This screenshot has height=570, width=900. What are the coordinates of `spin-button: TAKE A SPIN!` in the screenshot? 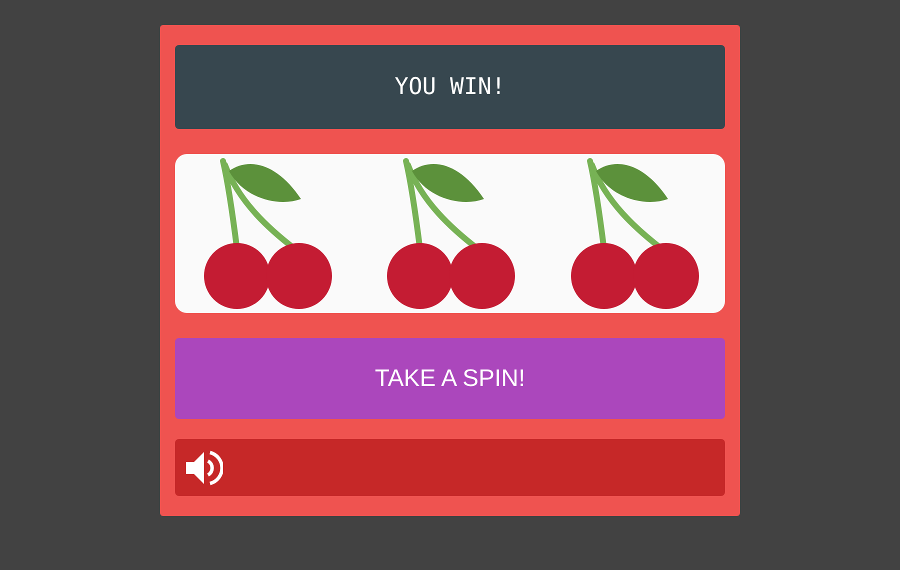 It's located at (450, 378).